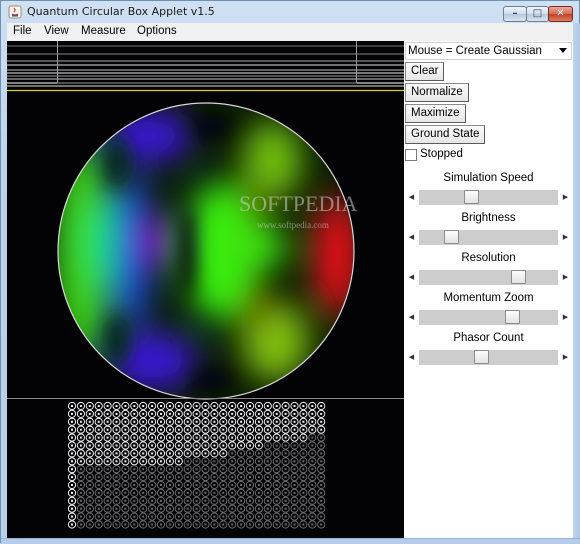  I want to click on resolution-slider: ◀ ▶, so click(488, 277).